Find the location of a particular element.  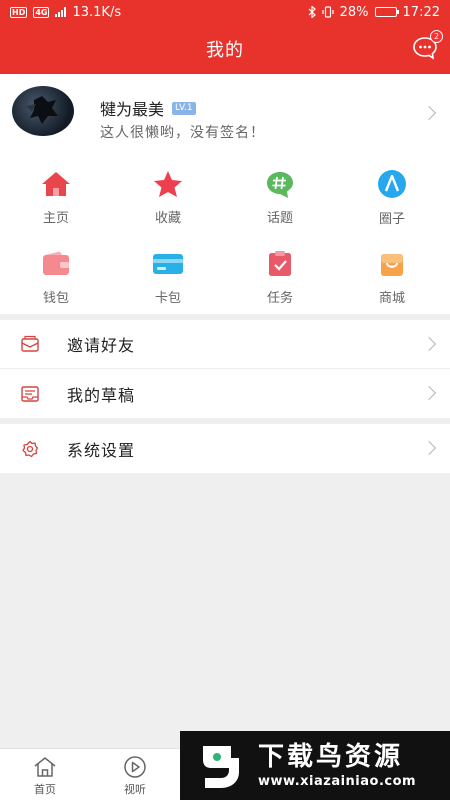

tab-label: 视听 is located at coordinates (135, 789).